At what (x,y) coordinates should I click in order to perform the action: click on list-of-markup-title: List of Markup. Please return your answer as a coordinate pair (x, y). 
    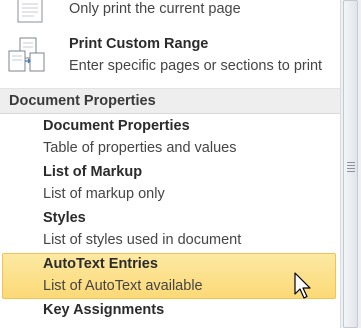
    Looking at the image, I should click on (93, 172).